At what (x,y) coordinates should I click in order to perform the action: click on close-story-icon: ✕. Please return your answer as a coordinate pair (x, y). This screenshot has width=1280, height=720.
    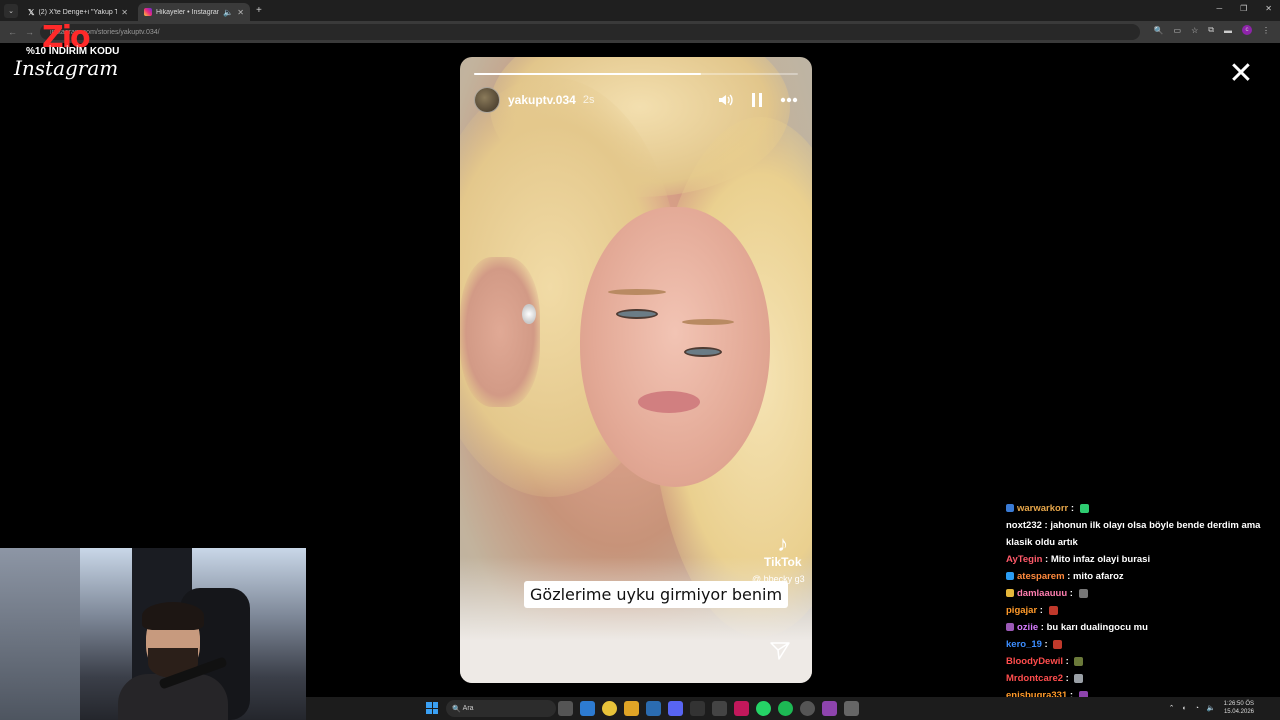
    Looking at the image, I should click on (1241, 74).